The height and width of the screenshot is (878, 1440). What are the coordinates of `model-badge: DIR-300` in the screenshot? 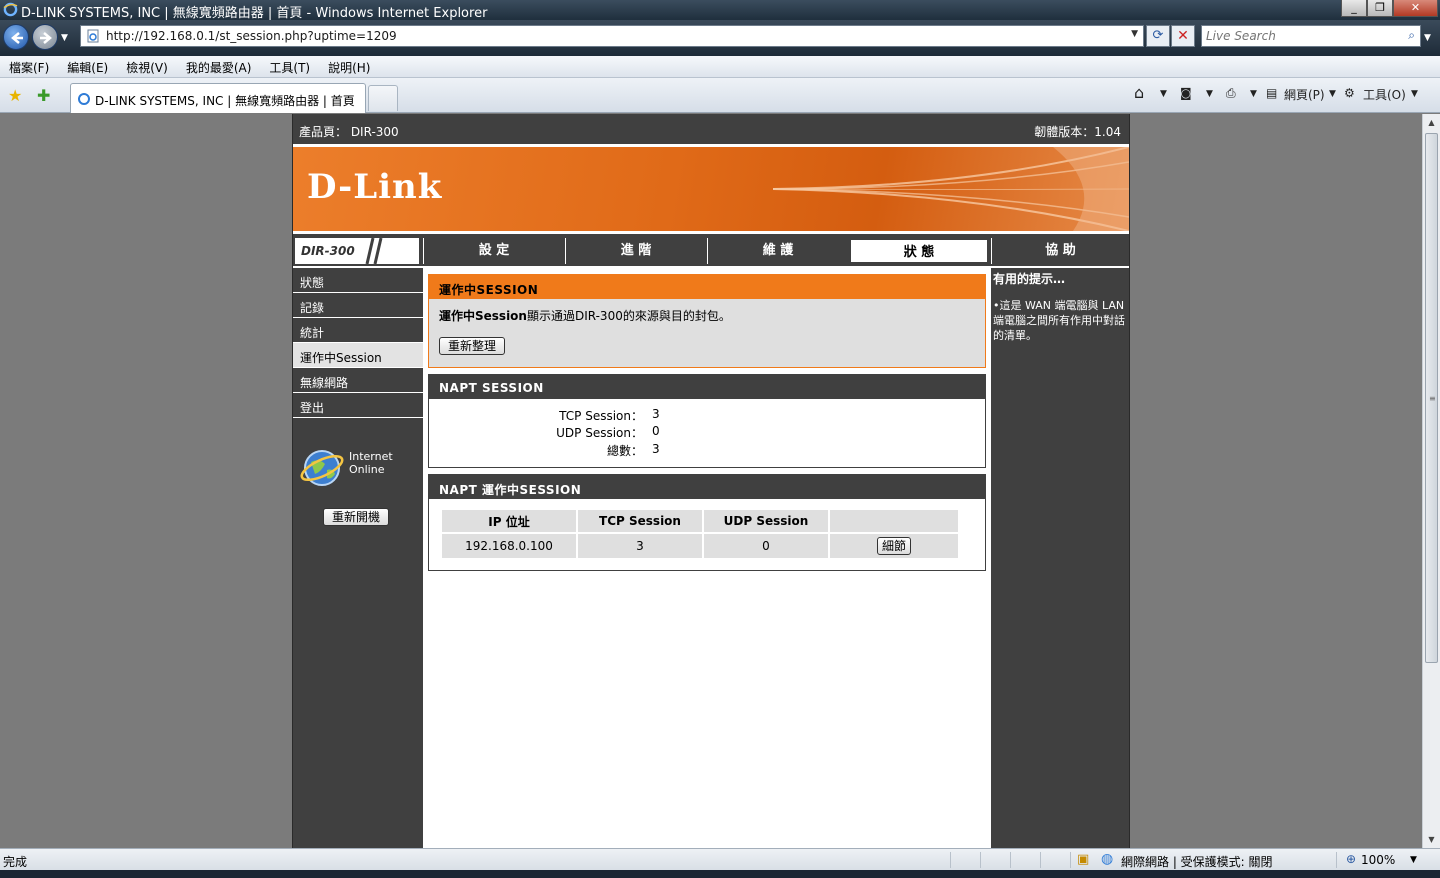 It's located at (357, 251).